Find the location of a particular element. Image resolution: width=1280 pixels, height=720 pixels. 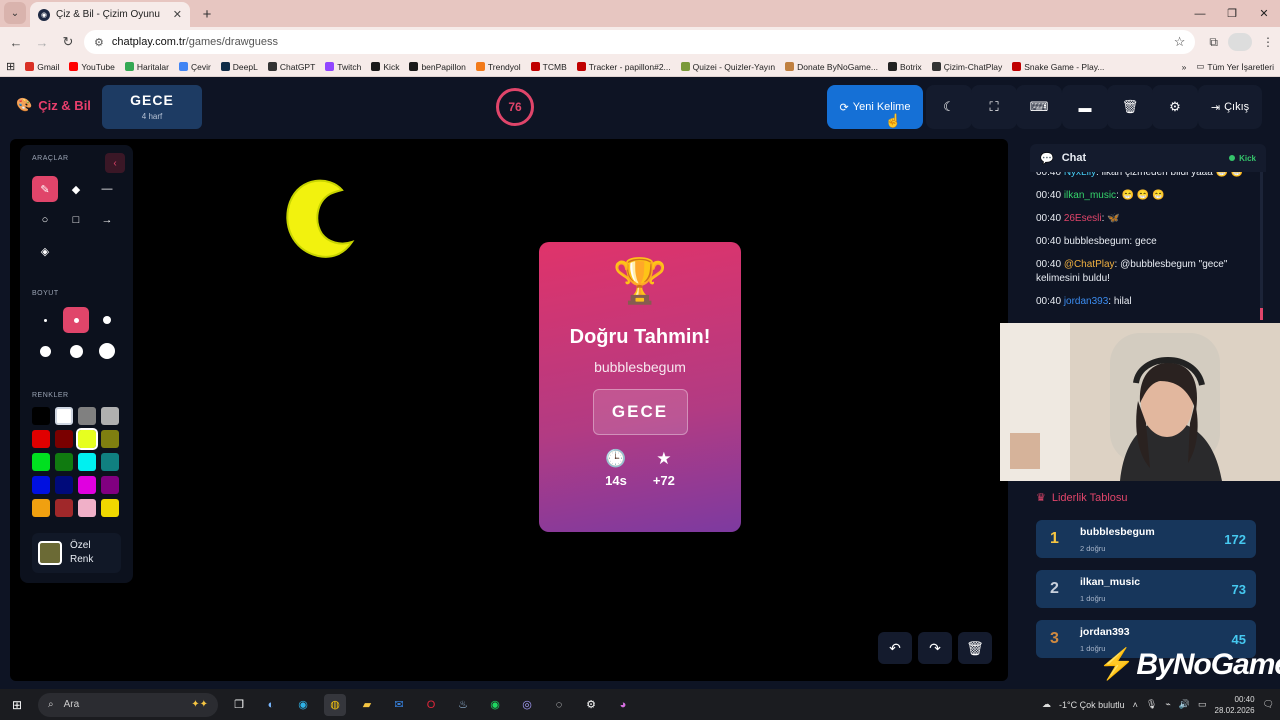

collapse-panel-button: ‹ is located at coordinates (115, 163).